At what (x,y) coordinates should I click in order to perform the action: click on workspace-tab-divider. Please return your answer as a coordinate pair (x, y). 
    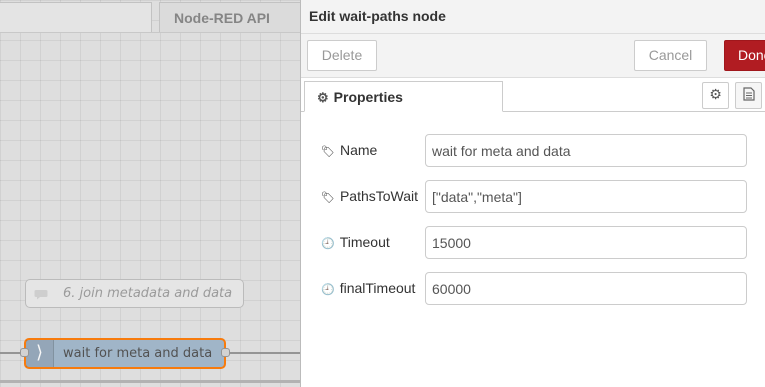
    Looking at the image, I should click on (150, 32).